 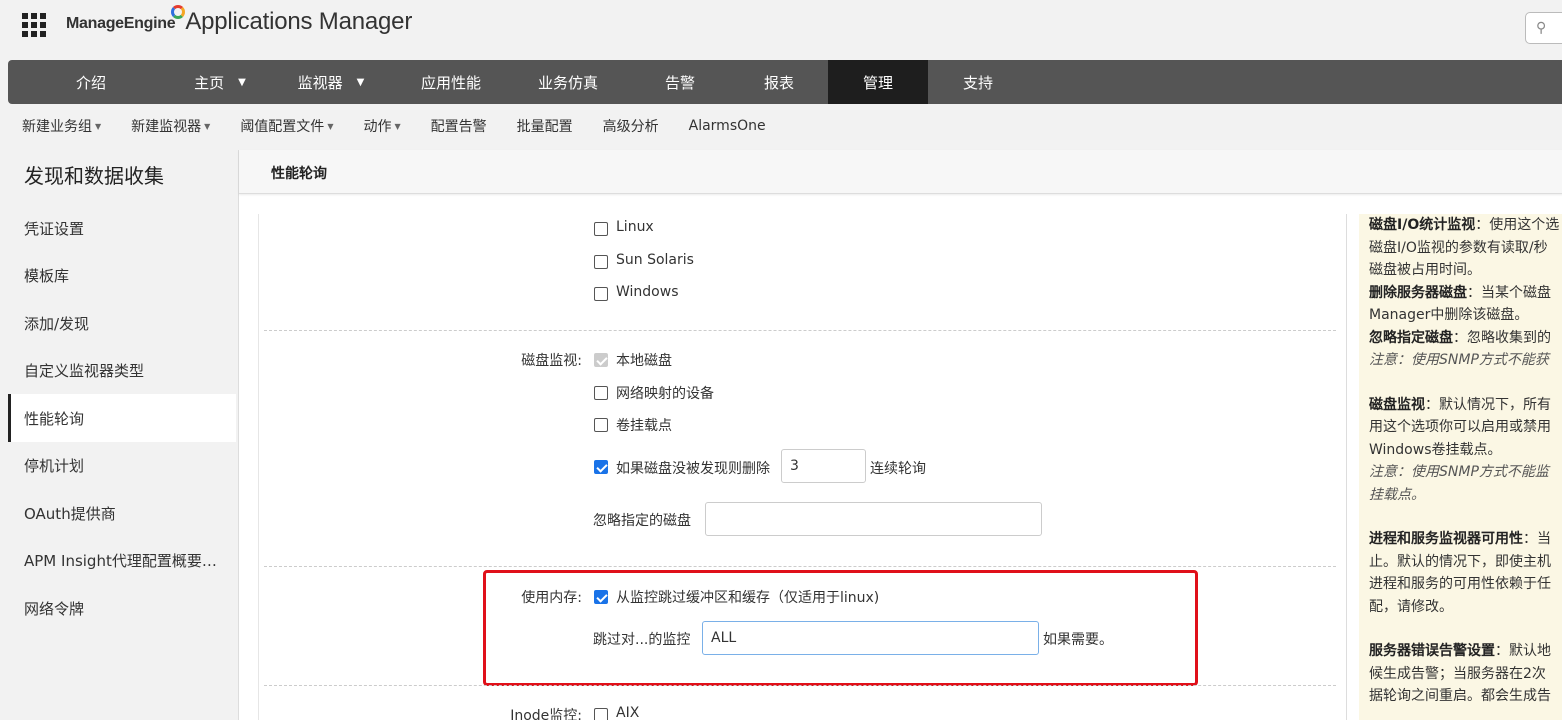 I want to click on nav-item-7: 管理, so click(x=878, y=82).